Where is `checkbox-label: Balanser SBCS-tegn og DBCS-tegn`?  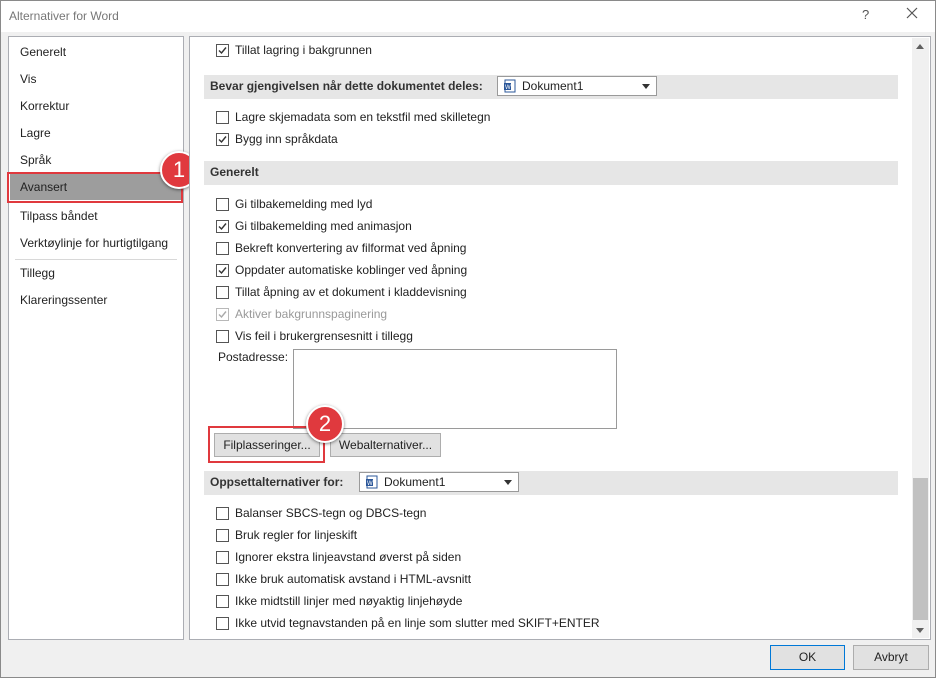
checkbox-label: Balanser SBCS-tegn og DBCS-tegn is located at coordinates (331, 513).